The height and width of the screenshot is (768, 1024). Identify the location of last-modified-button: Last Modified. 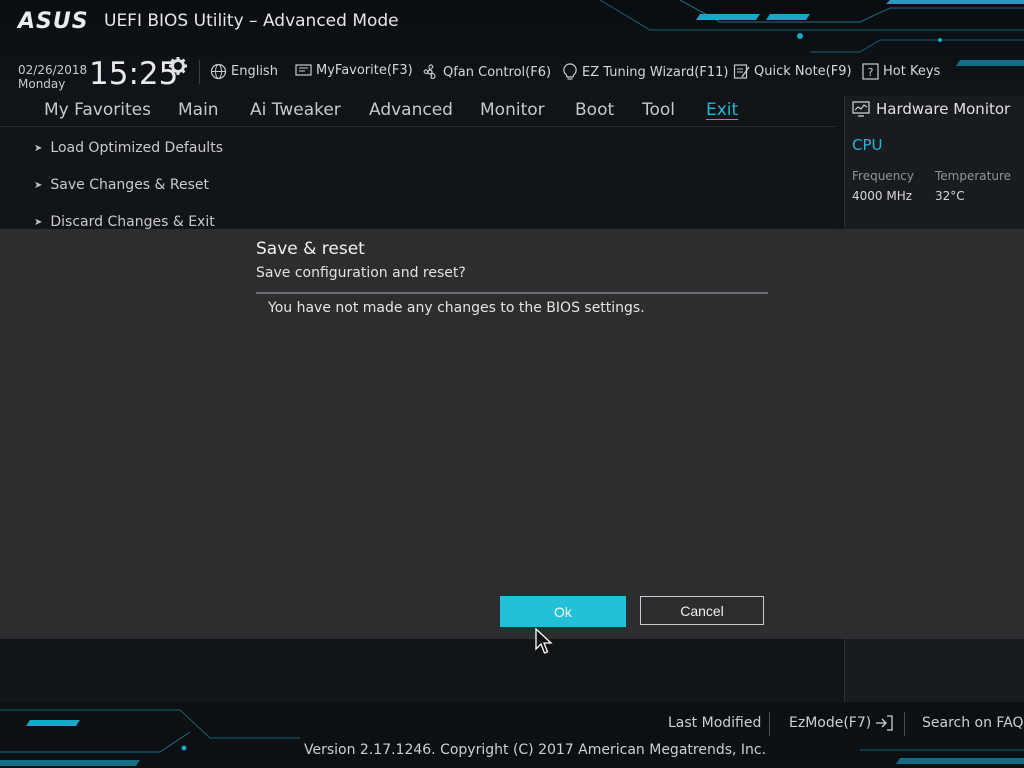
(714, 723).